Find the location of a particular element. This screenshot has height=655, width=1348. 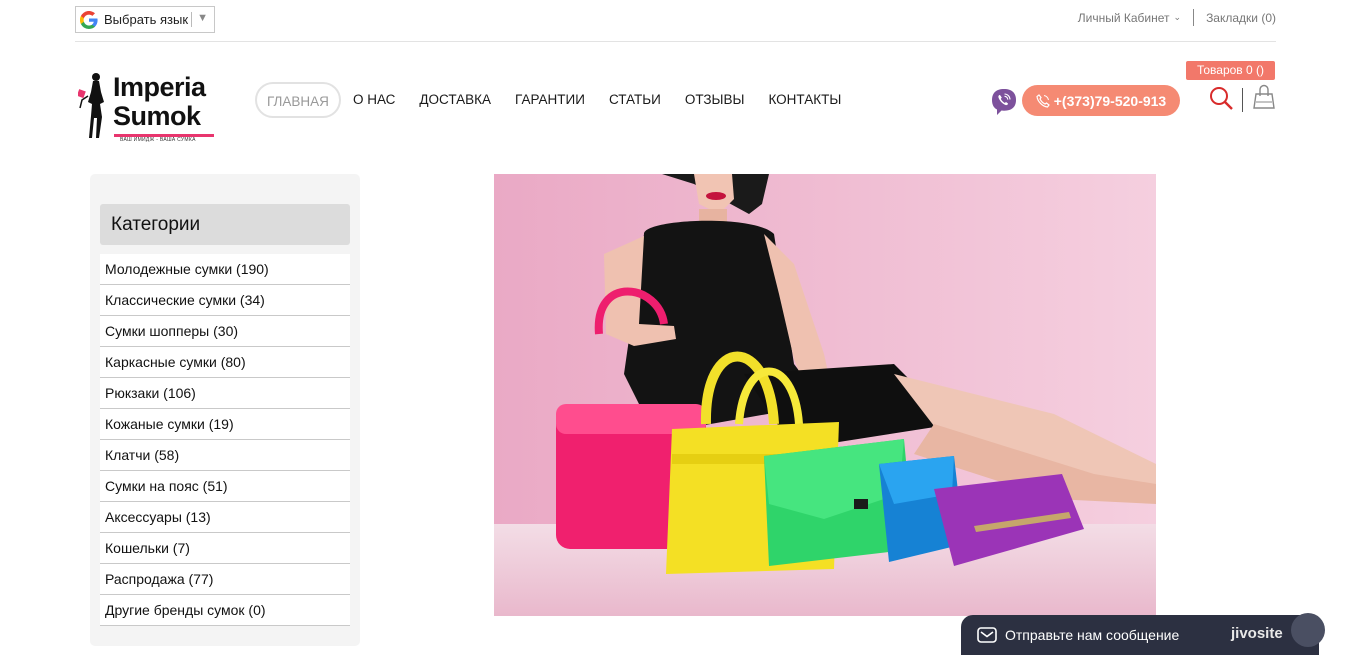

language-label: Выбрать язык is located at coordinates (146, 19).